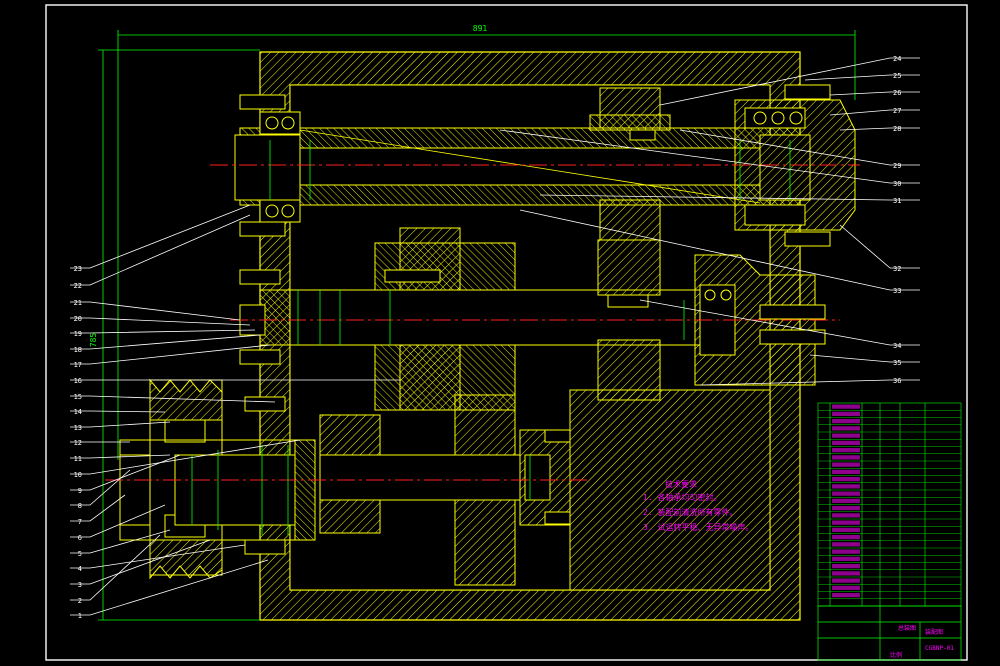  What do you see at coordinates (80, 538) in the screenshot?
I see `part-label: 6` at bounding box center [80, 538].